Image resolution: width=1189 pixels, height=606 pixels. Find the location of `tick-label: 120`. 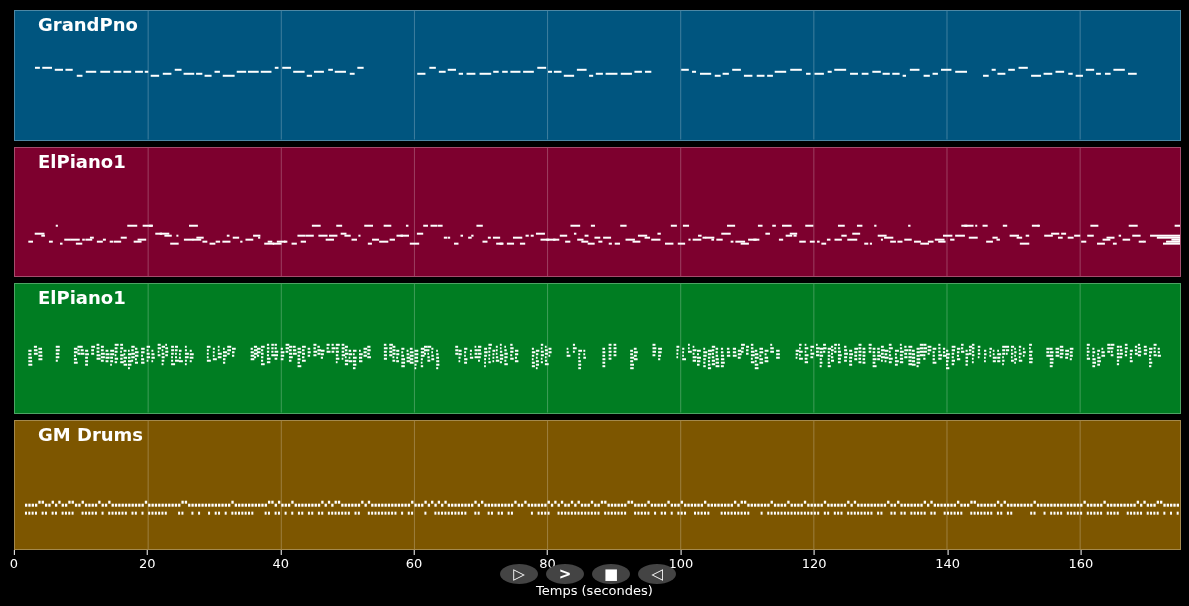

tick-label: 120 is located at coordinates (814, 564).